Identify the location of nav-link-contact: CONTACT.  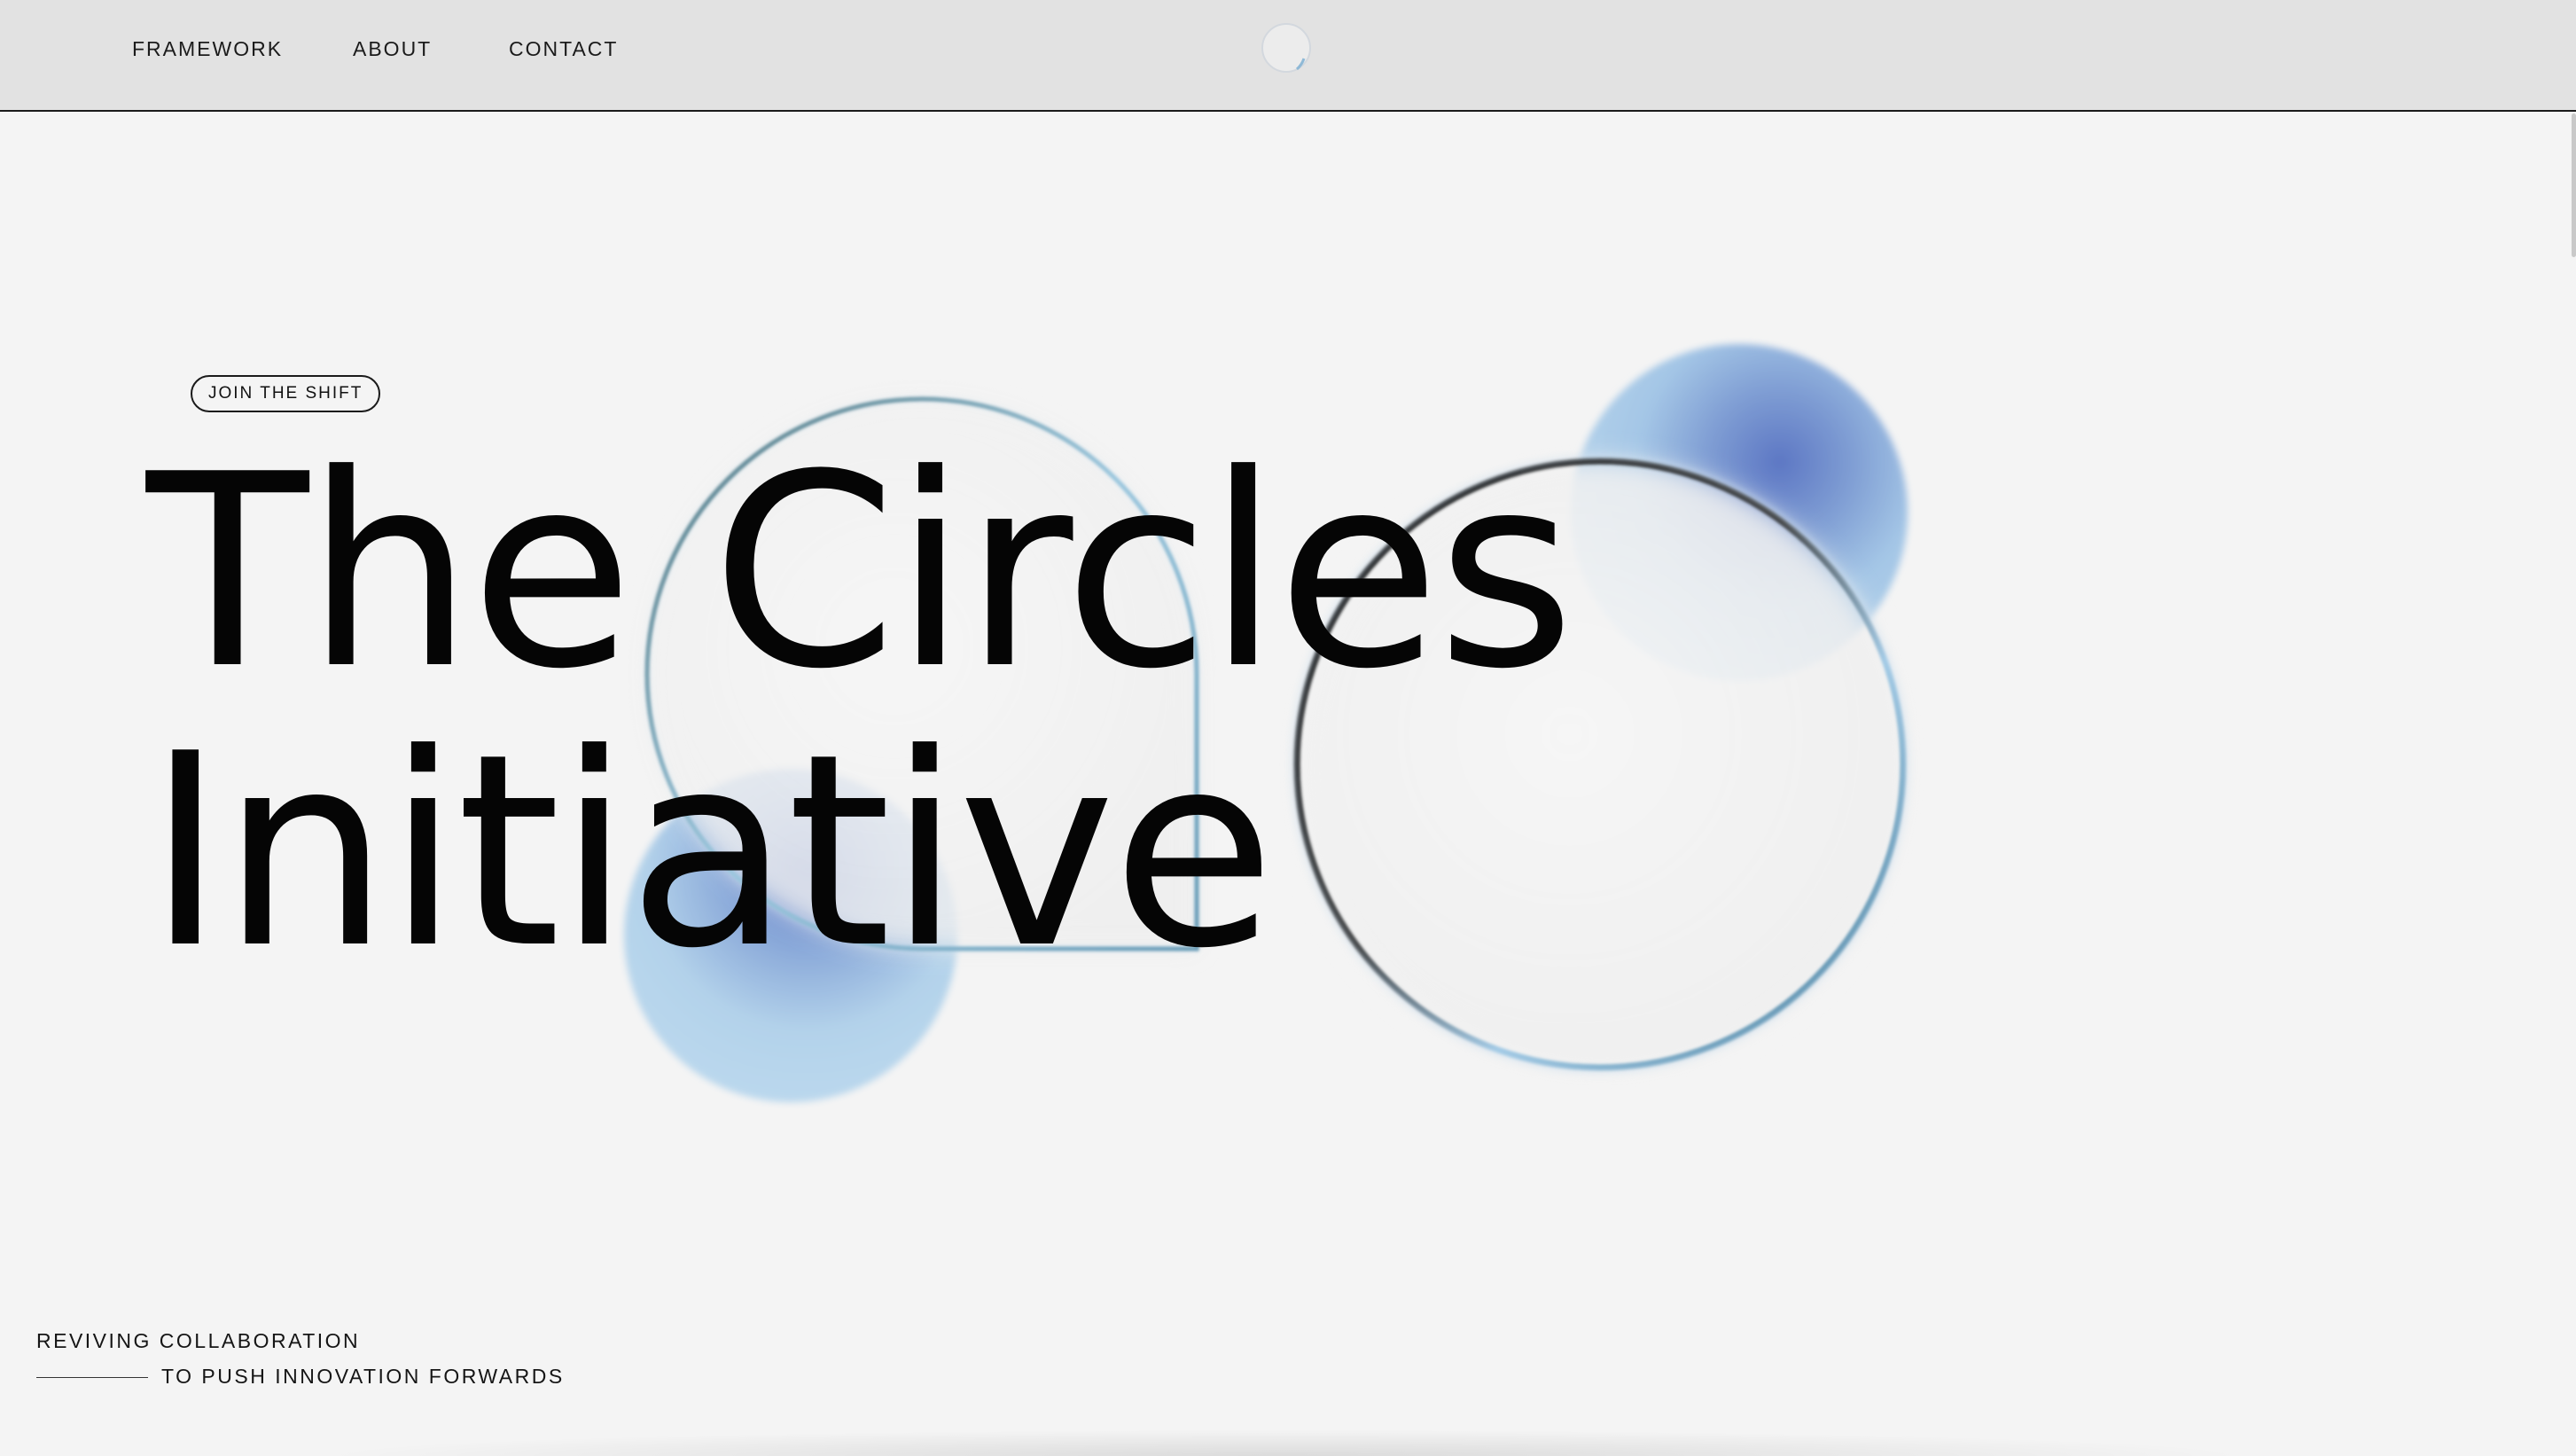
(563, 49).